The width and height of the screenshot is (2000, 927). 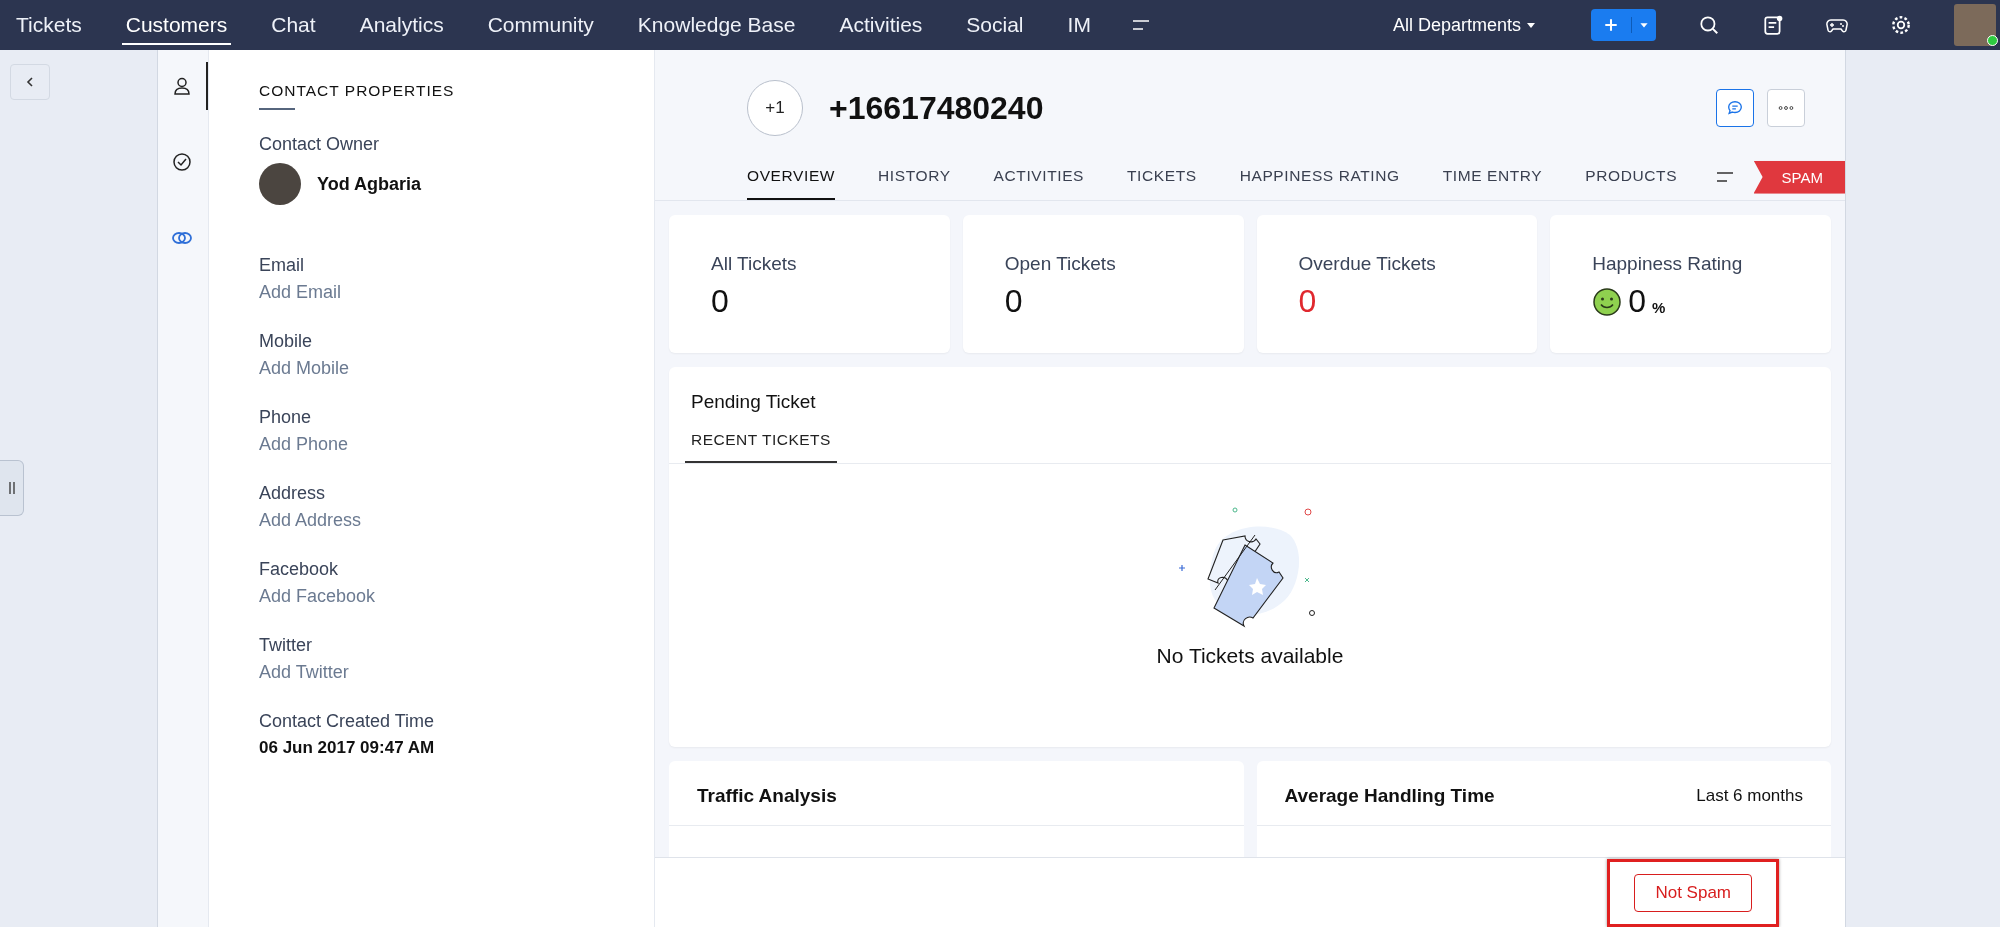 I want to click on empty-state-message: No Tickets available, so click(x=1250, y=656).